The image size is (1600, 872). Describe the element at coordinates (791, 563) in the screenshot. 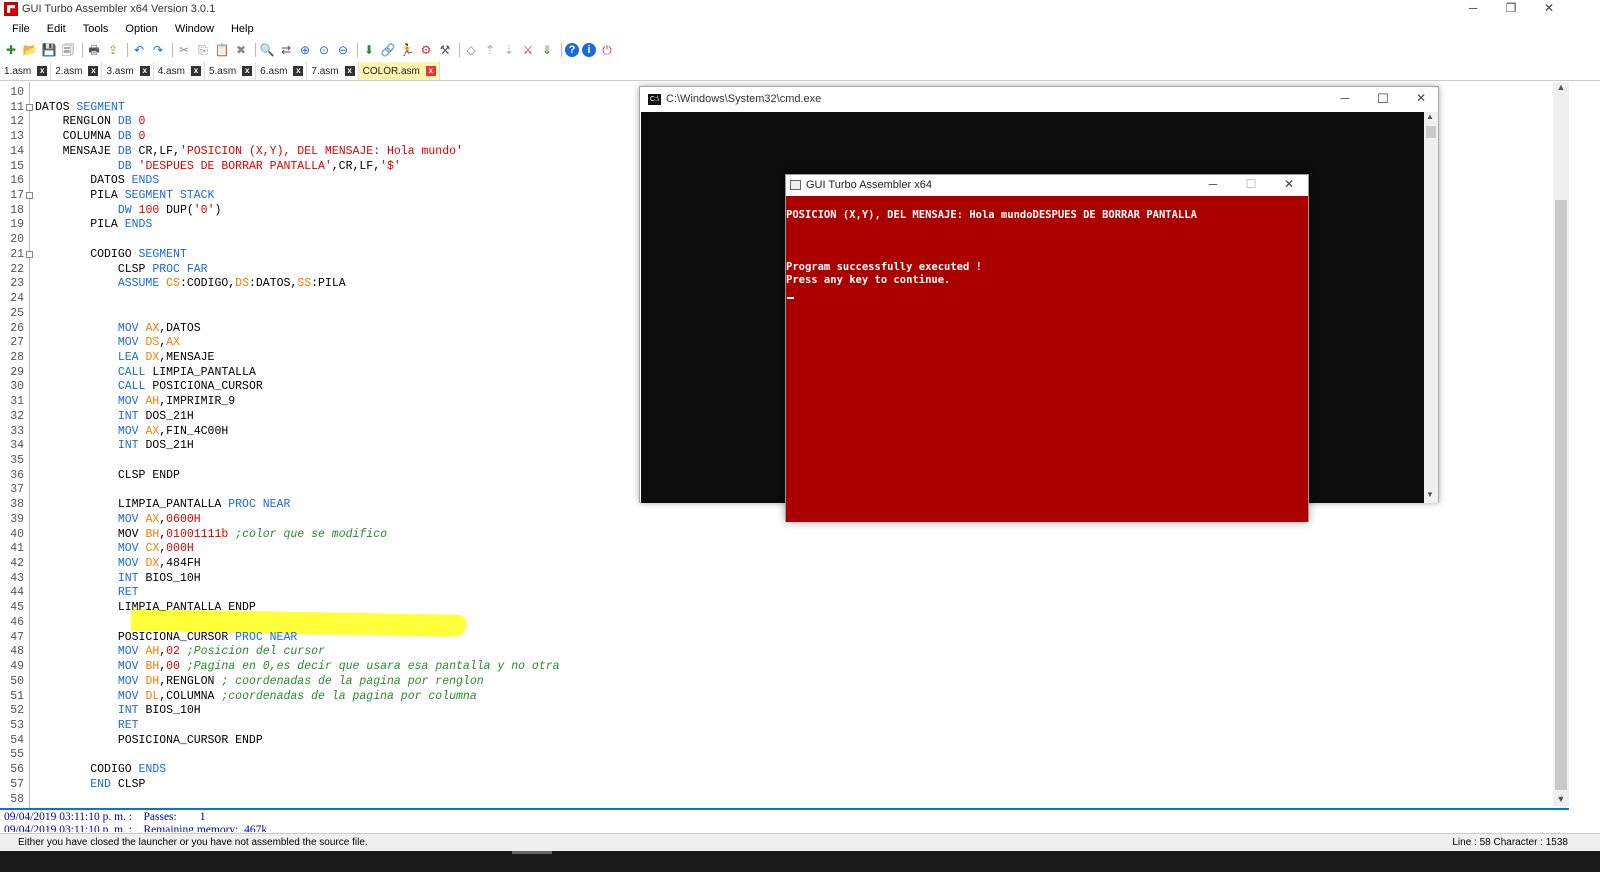

I see `code-line: 42 MOV DX,484FH` at that location.